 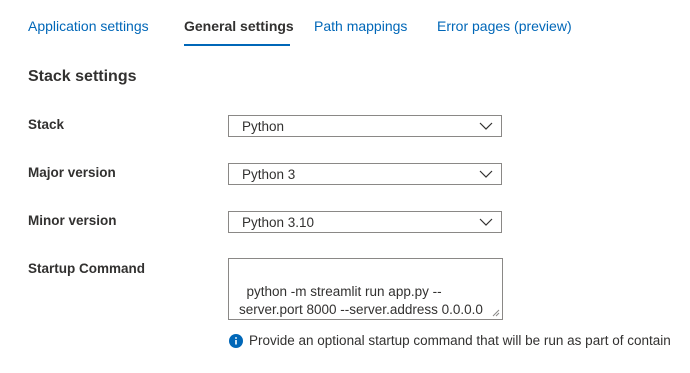 I want to click on info-icon, so click(x=236, y=341).